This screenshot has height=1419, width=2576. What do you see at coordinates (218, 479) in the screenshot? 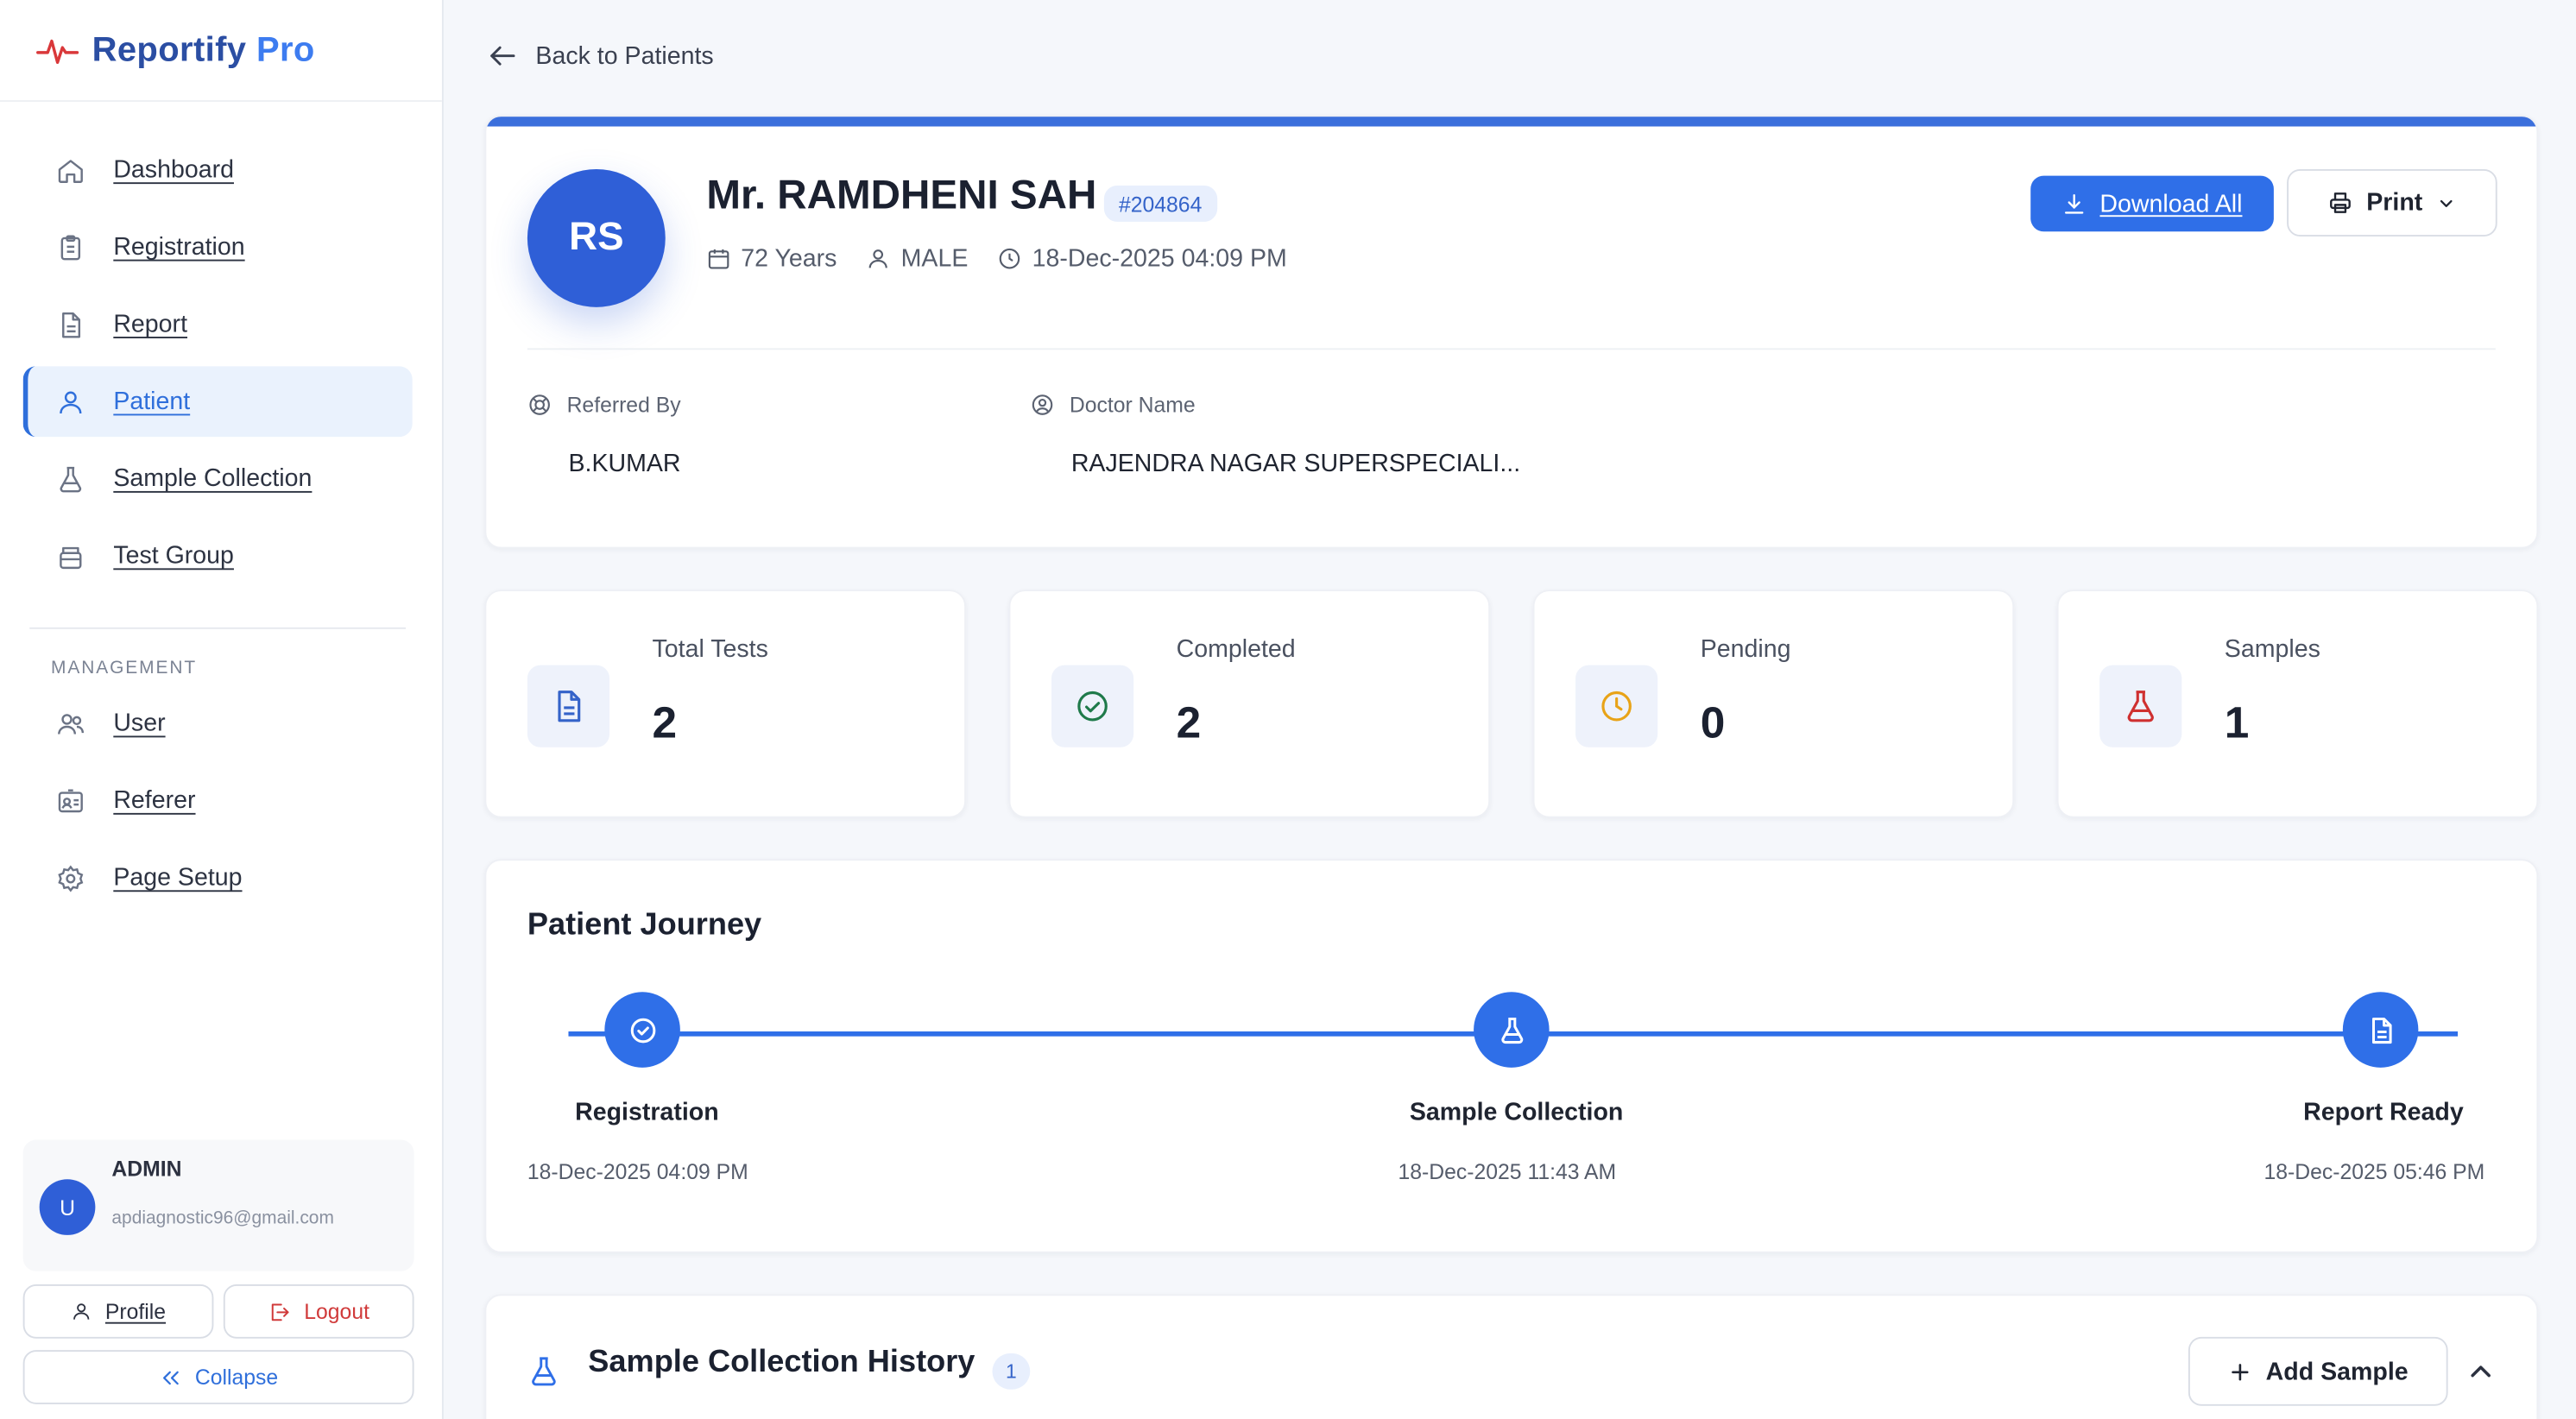
I see `nav-item-sample-collection: Sample Collection` at bounding box center [218, 479].